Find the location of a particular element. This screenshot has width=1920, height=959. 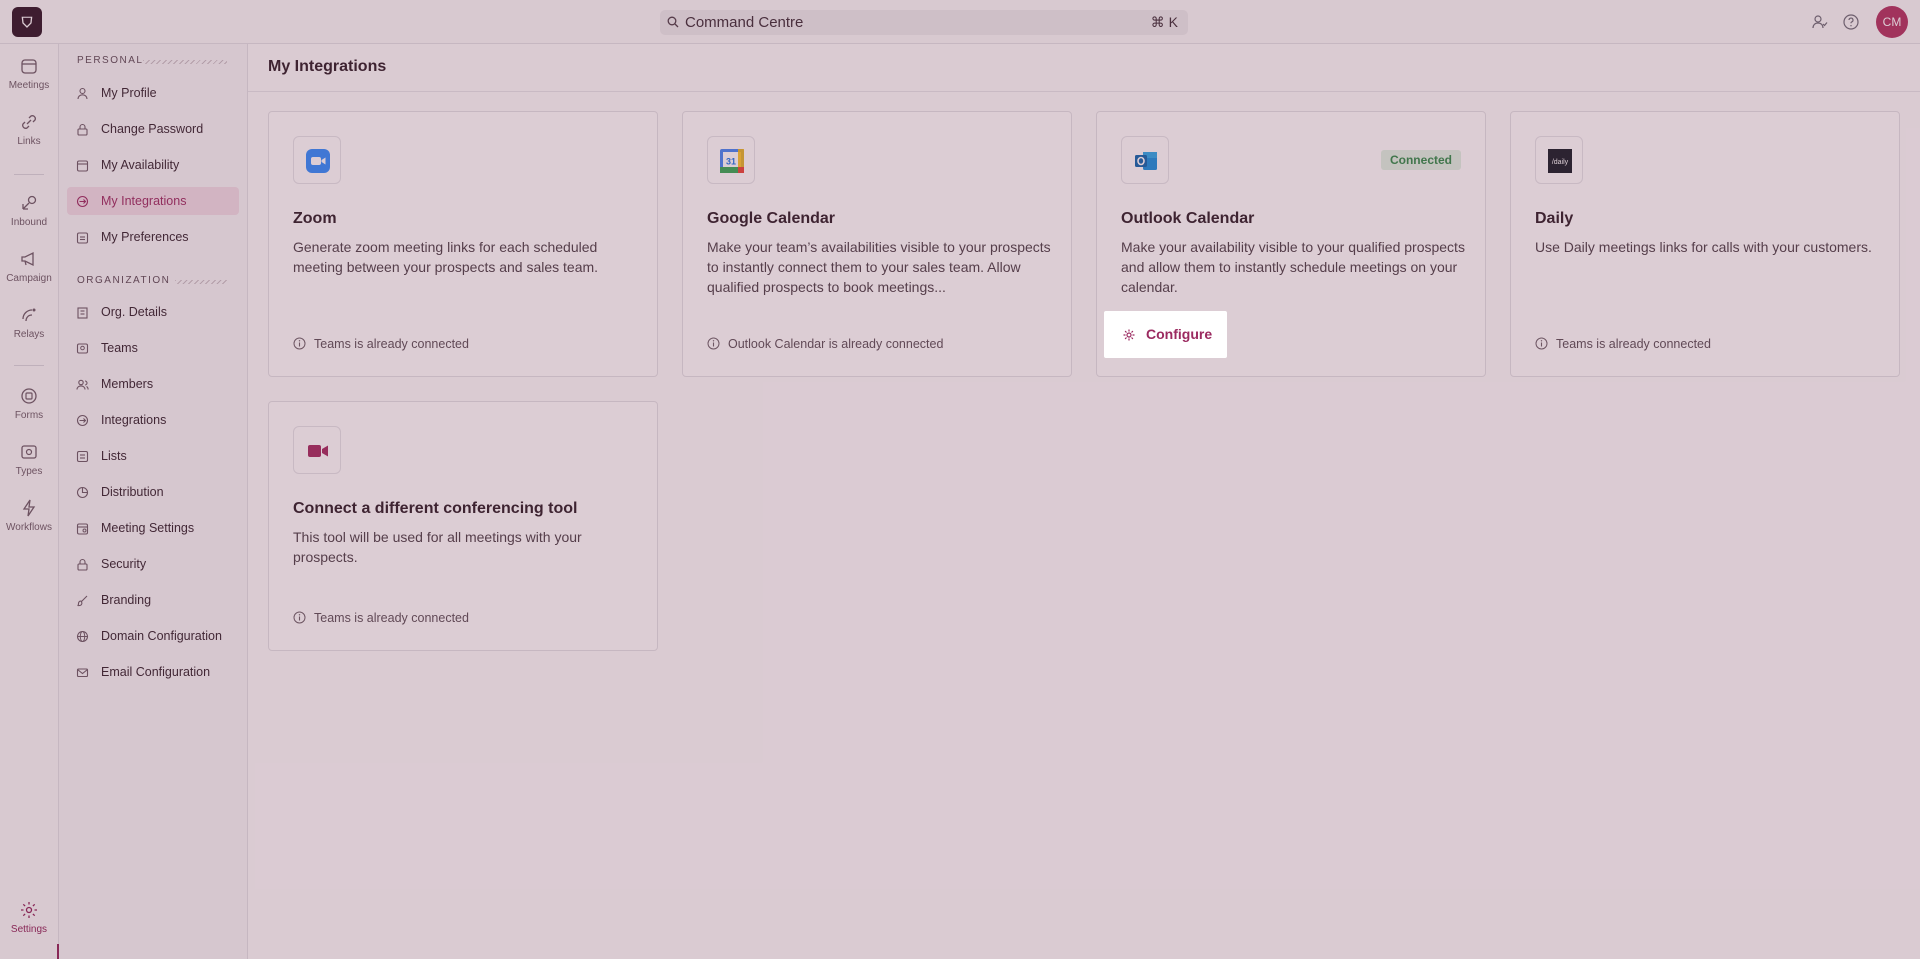

google-calendar-icon: 31 is located at coordinates (732, 161).